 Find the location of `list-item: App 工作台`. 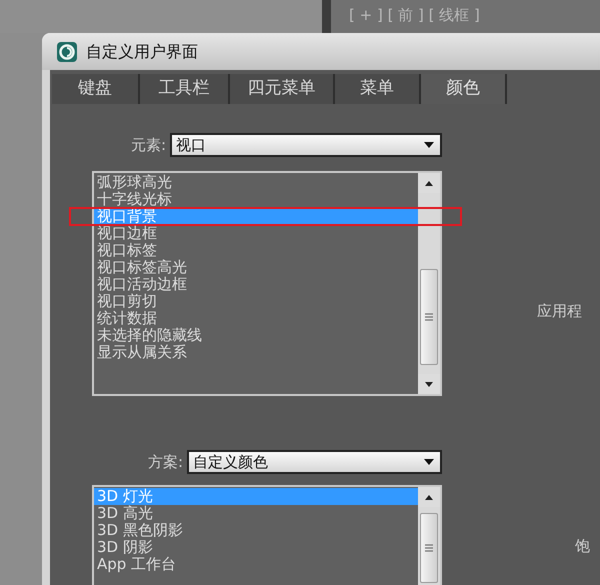

list-item: App 工作台 is located at coordinates (256, 564).